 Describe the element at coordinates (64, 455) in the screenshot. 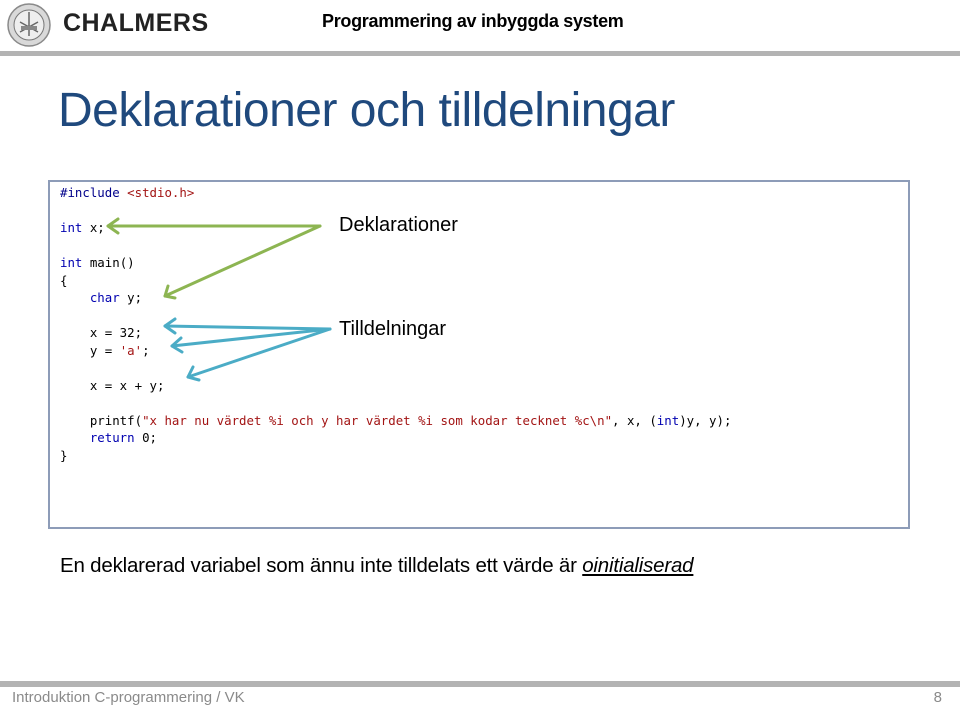

I see `close-brace: }` at that location.